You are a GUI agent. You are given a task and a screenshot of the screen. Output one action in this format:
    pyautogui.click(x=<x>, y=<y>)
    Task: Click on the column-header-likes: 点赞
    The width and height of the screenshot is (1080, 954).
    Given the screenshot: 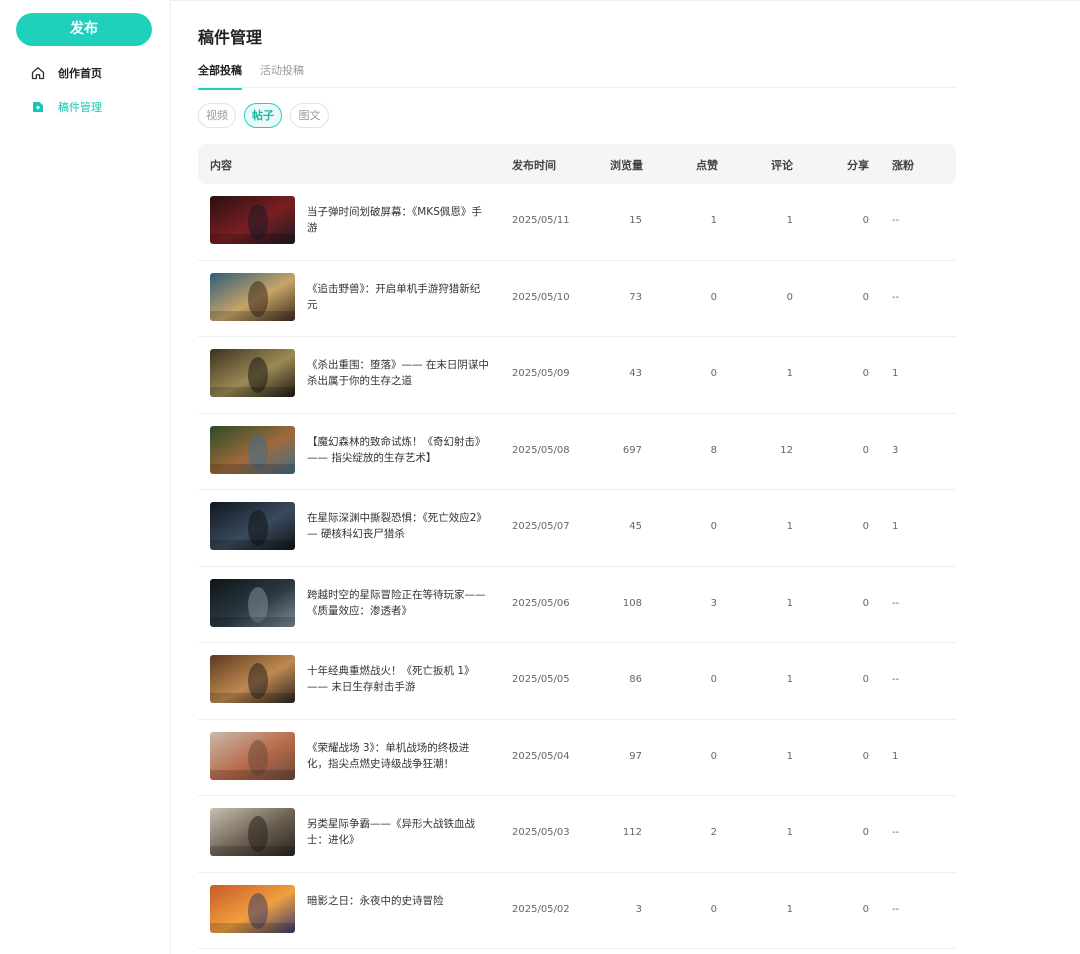 What is the action you would take?
    pyautogui.click(x=707, y=165)
    